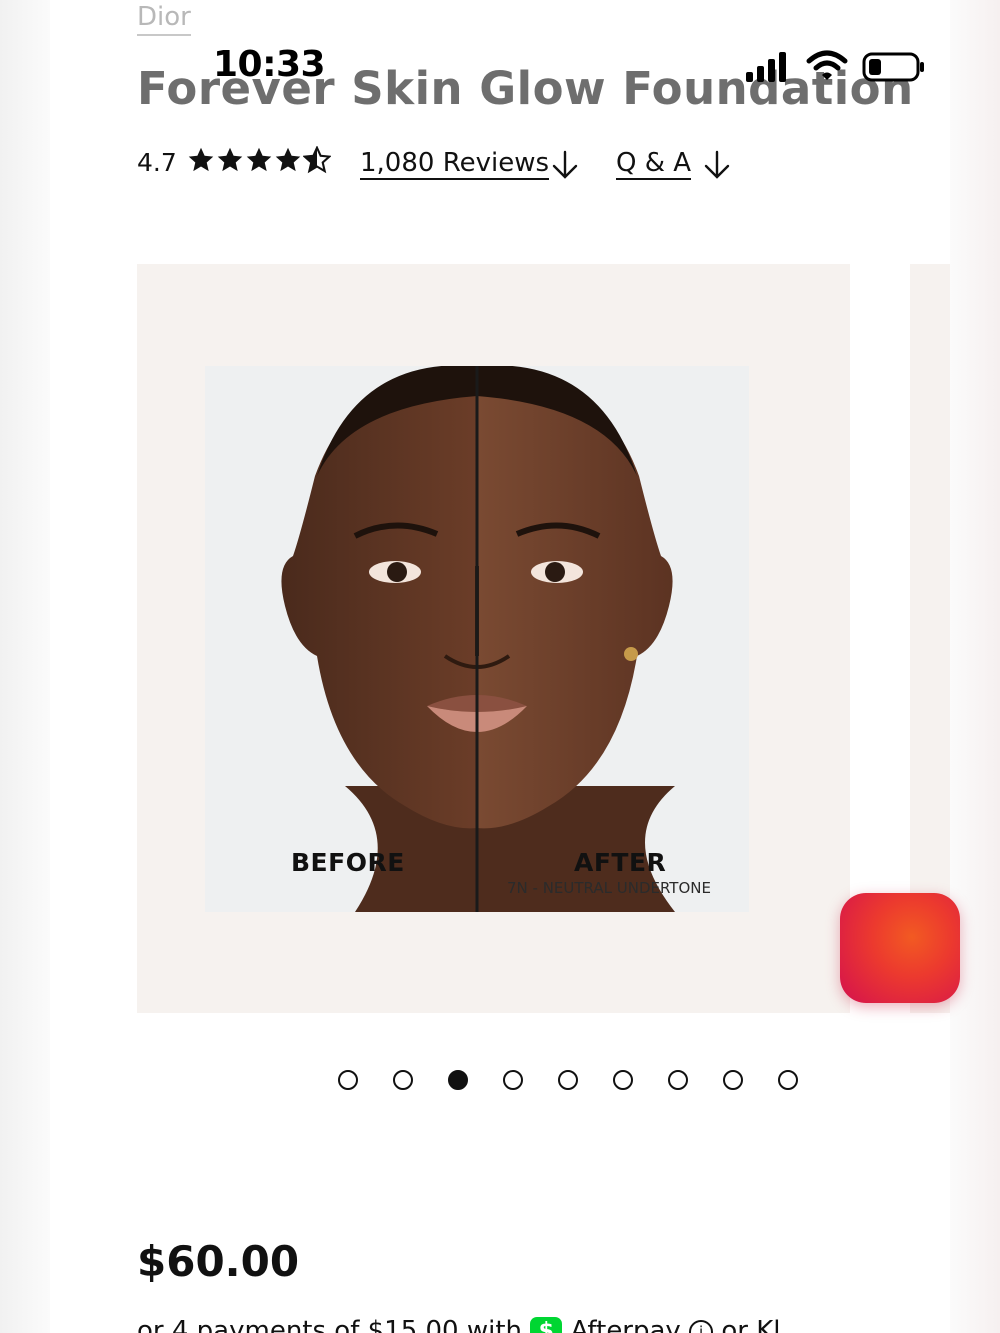 This screenshot has height=1333, width=1000. Describe the element at coordinates (609, 888) in the screenshot. I see `shade-label: 7N - NEUTRAL UNDERTONE` at that location.